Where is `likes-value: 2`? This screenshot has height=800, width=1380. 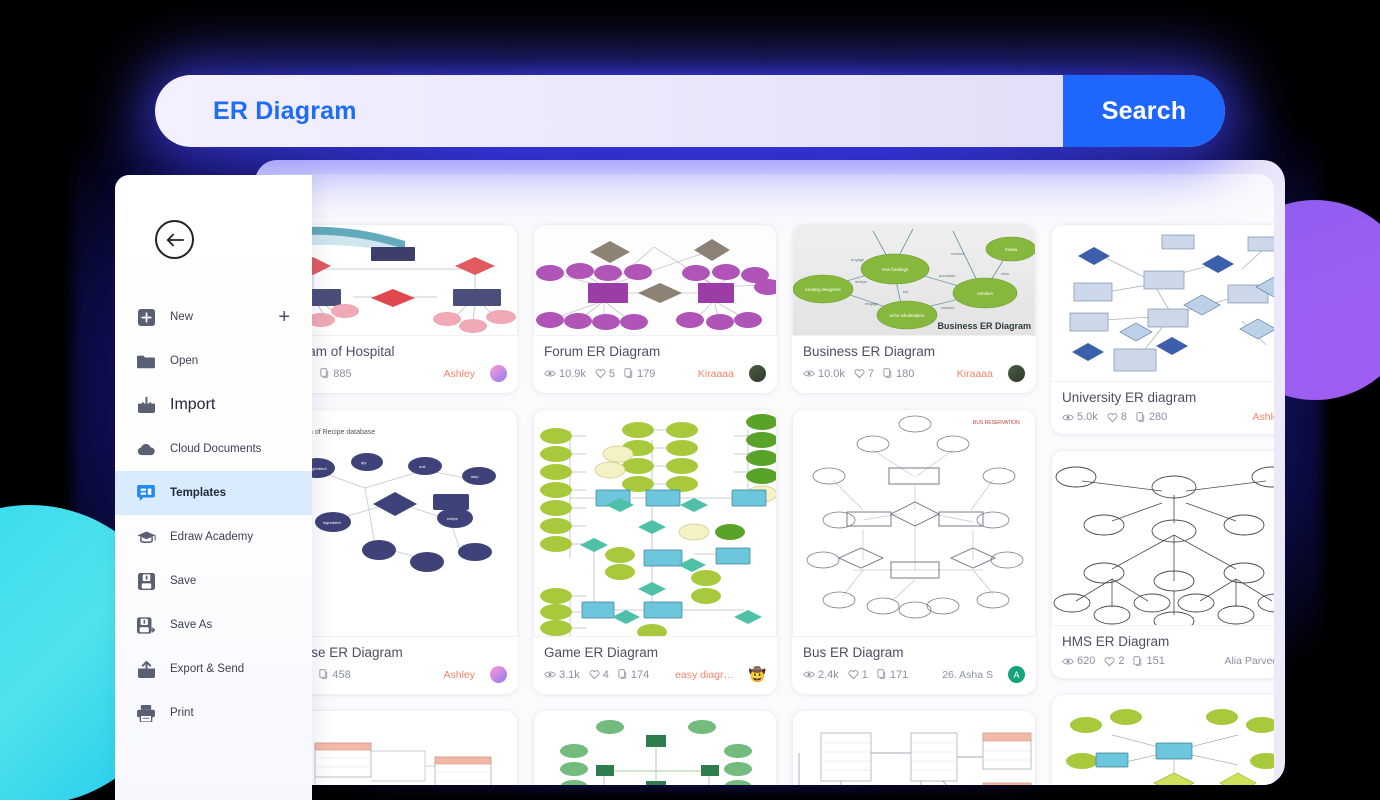
likes-value: 2 is located at coordinates (1121, 661).